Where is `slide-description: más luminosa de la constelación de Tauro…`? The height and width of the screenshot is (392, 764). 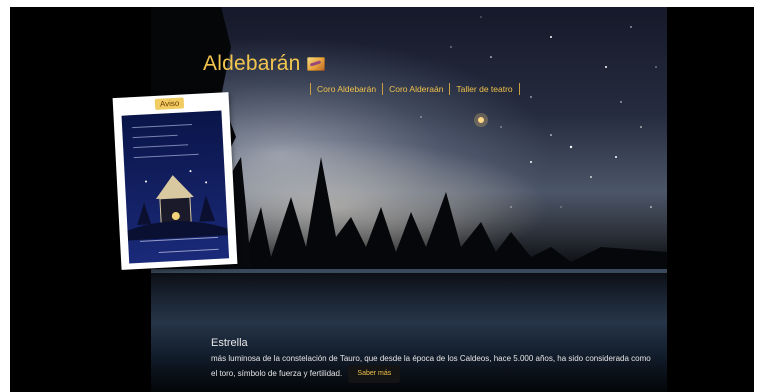
slide-description: más luminosa de la constelación de Tauro… is located at coordinates (431, 368).